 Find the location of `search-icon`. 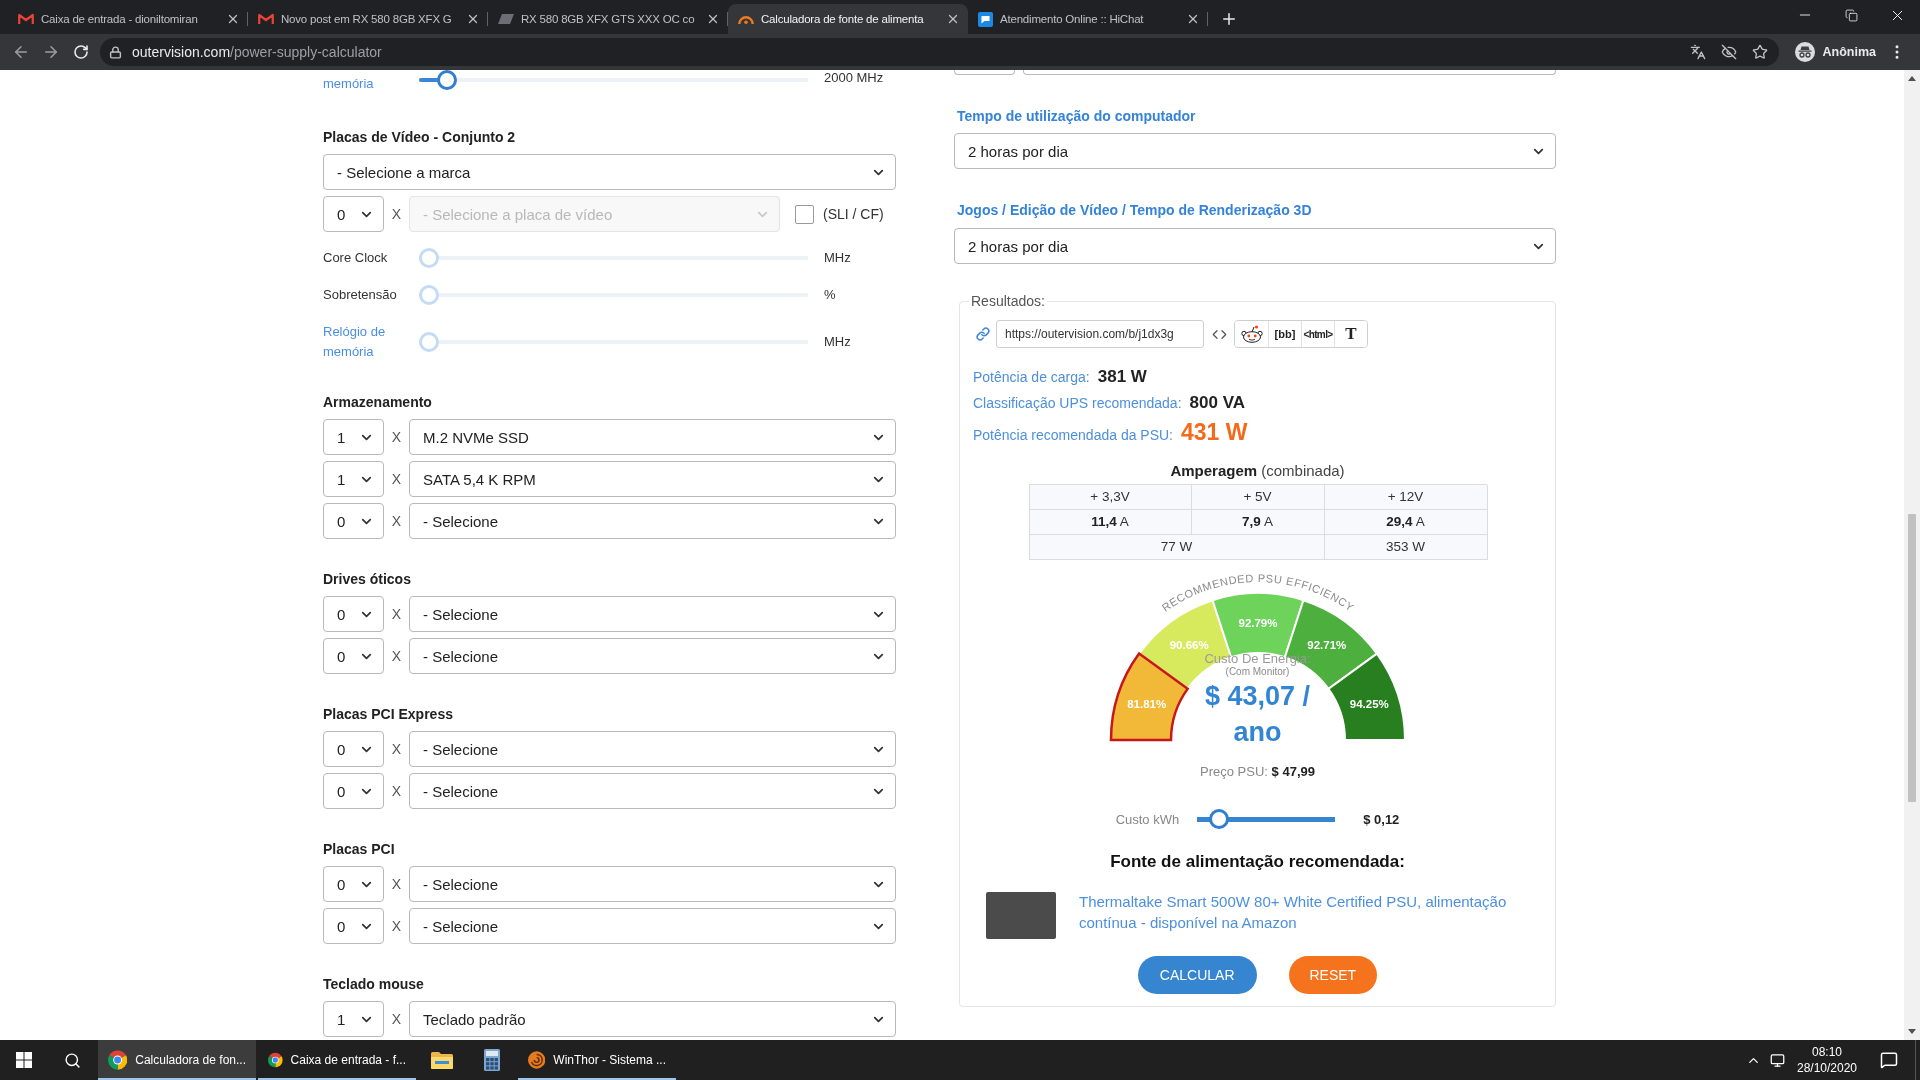

search-icon is located at coordinates (72, 1060).